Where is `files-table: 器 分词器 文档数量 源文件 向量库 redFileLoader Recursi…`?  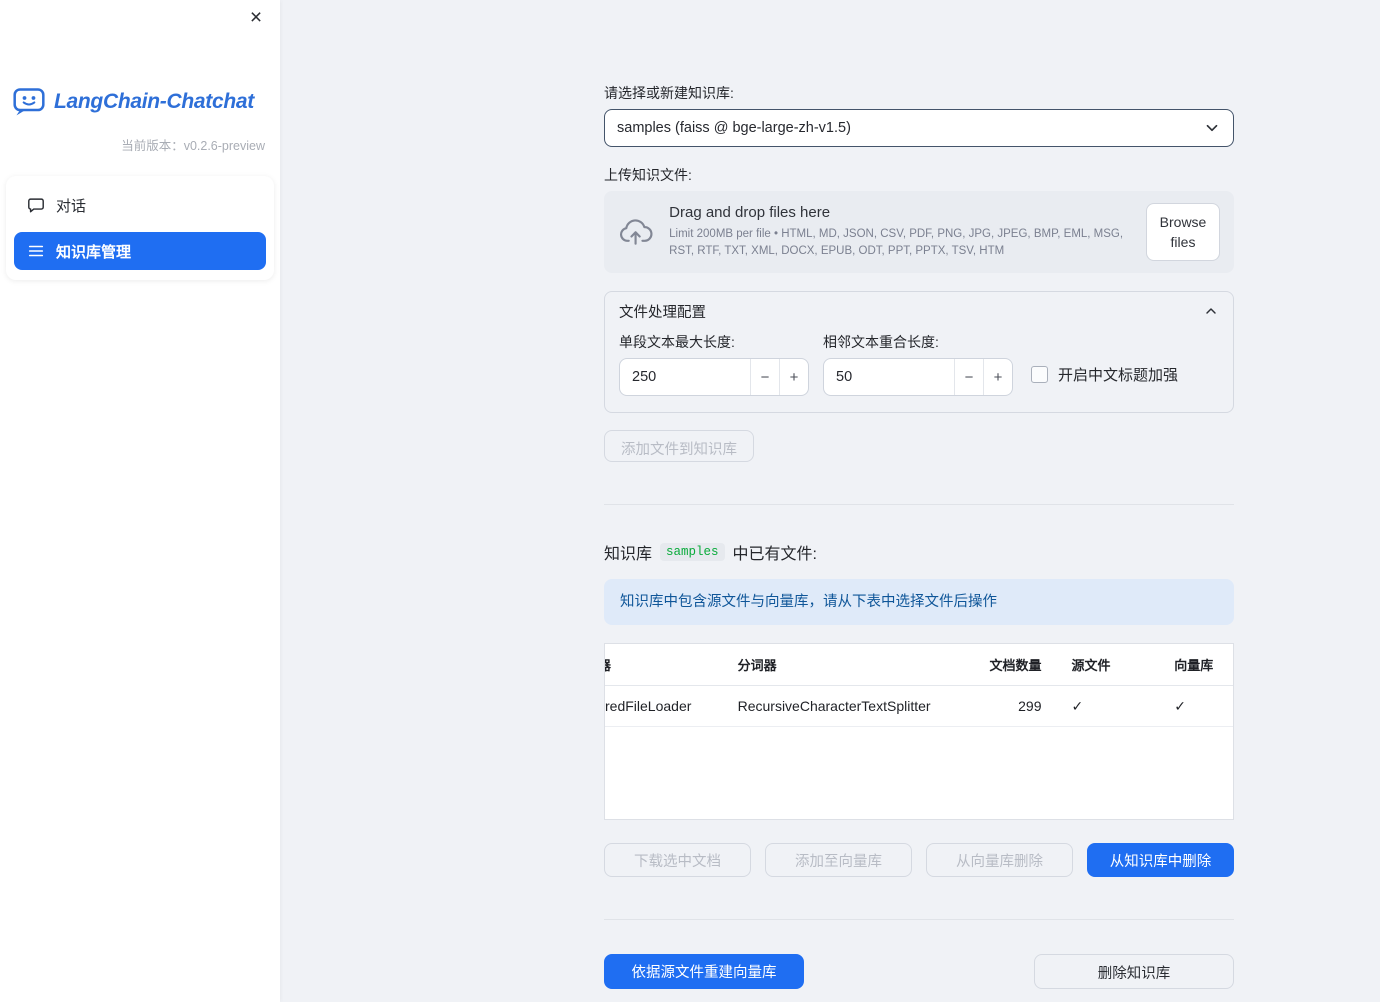
files-table: 器 分词器 文档数量 源文件 向量库 redFileLoader Recursi… is located at coordinates (919, 732).